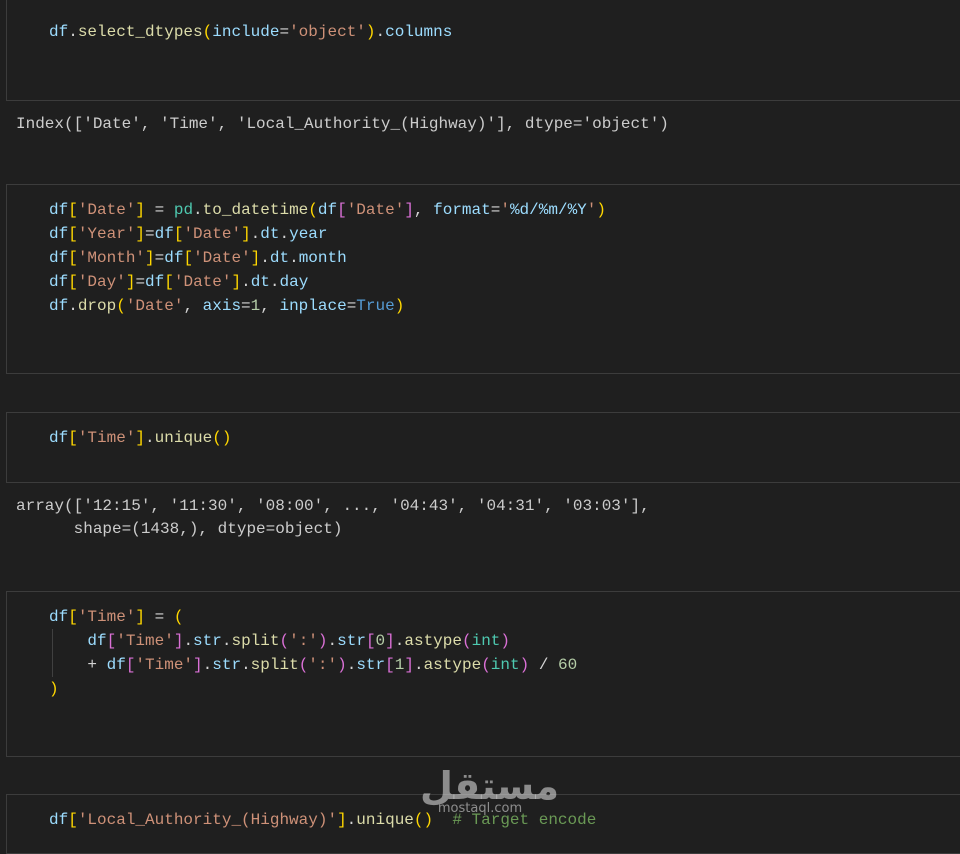 Image resolution: width=960 pixels, height=854 pixels. I want to click on token: month, so click(322, 258).